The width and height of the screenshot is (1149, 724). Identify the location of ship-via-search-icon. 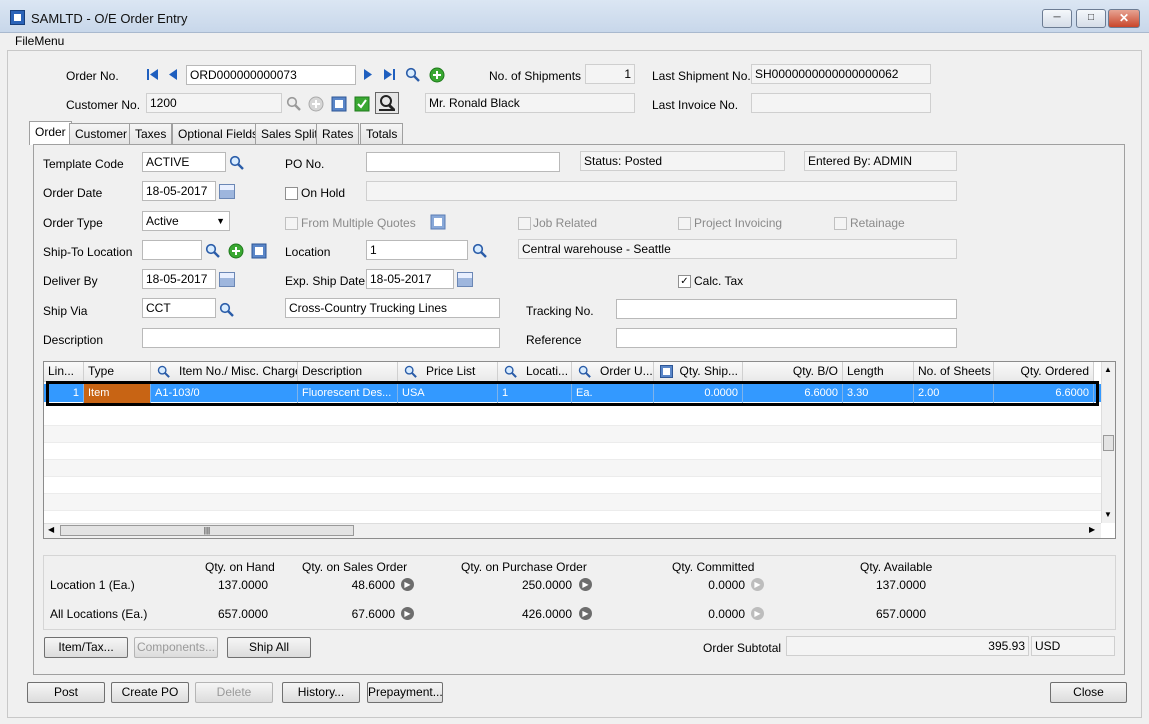
(226, 309).